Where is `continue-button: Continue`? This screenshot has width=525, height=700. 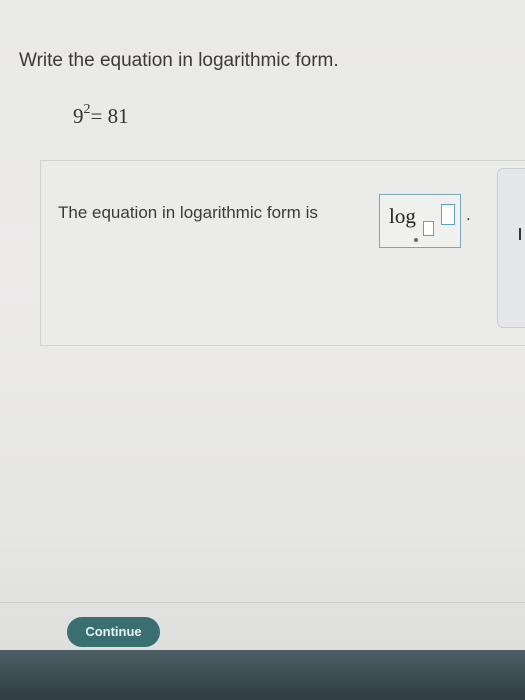 continue-button: Continue is located at coordinates (113, 632).